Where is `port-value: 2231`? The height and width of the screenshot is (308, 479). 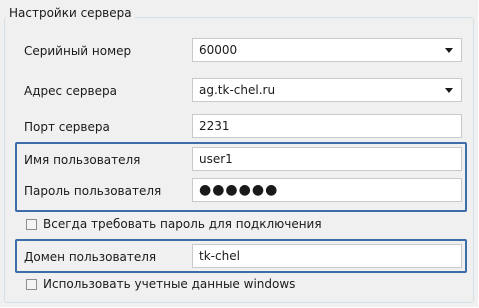
port-value: 2231 is located at coordinates (214, 126).